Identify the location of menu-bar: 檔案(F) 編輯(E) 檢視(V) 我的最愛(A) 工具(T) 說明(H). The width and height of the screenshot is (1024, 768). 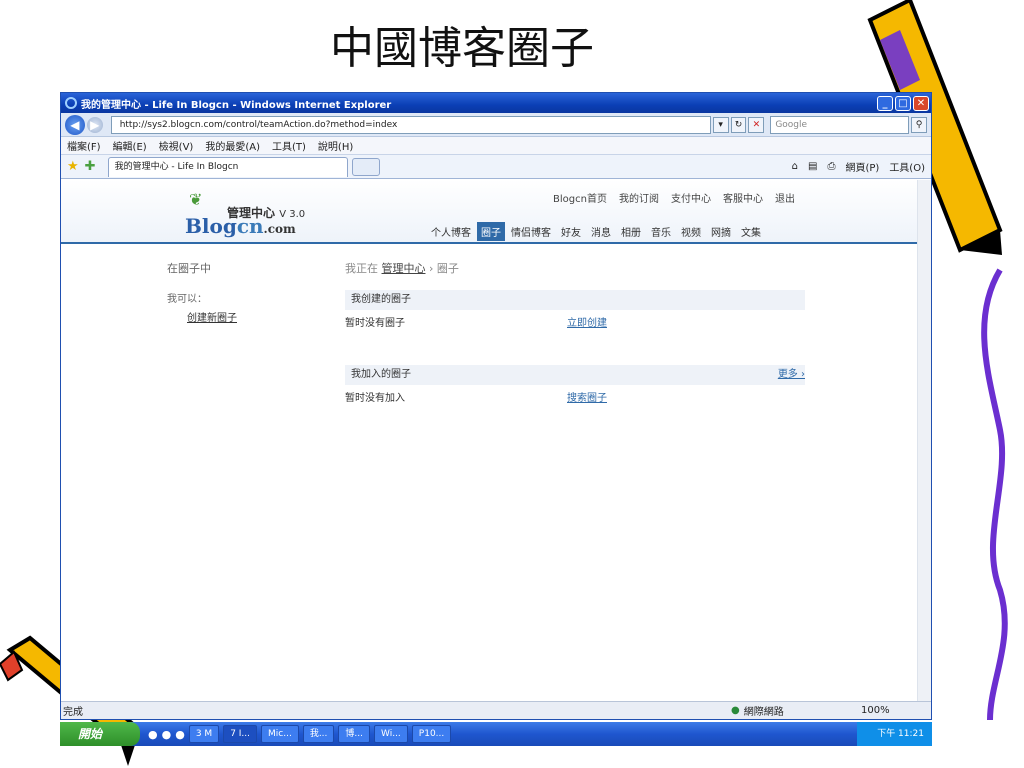
(496, 146).